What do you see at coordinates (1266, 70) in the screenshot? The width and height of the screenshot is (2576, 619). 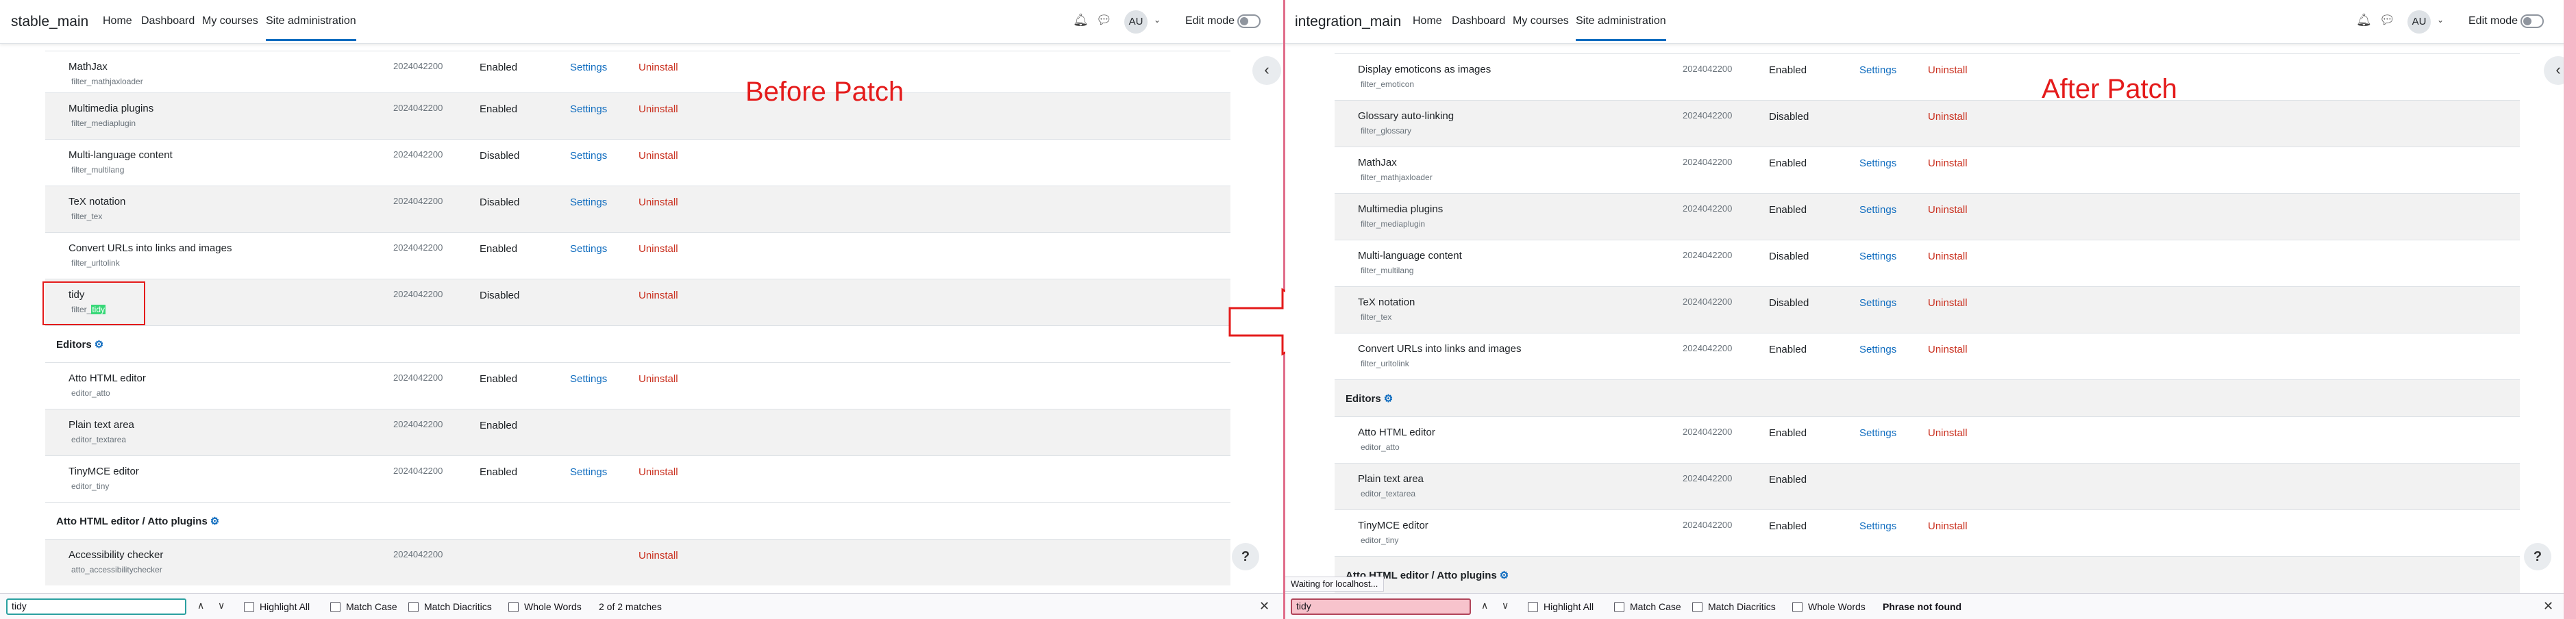 I see `drawer-toggle-chevron-left-icon: ‹` at bounding box center [1266, 70].